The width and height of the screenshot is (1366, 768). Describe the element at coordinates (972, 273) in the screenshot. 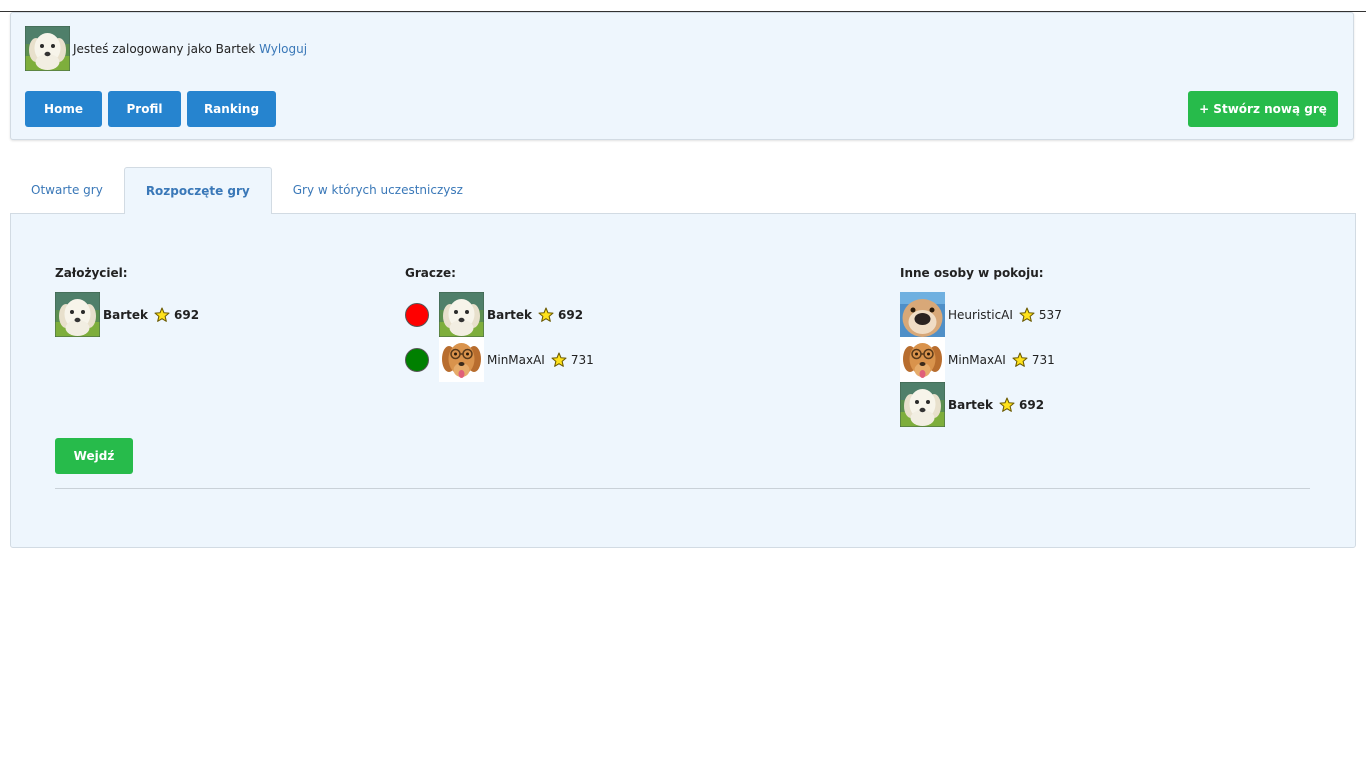

I see `others-title: Inne osoby w pokoju:` at that location.